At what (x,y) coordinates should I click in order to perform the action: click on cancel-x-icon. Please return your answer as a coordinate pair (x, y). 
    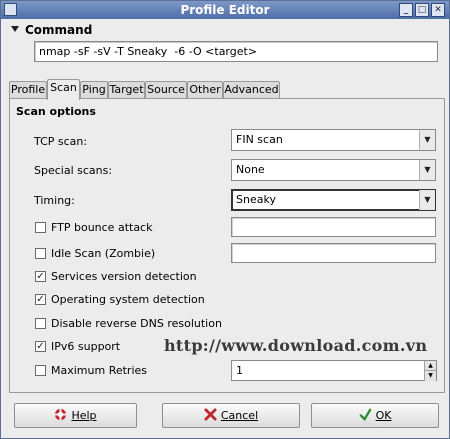
    Looking at the image, I should click on (210, 414).